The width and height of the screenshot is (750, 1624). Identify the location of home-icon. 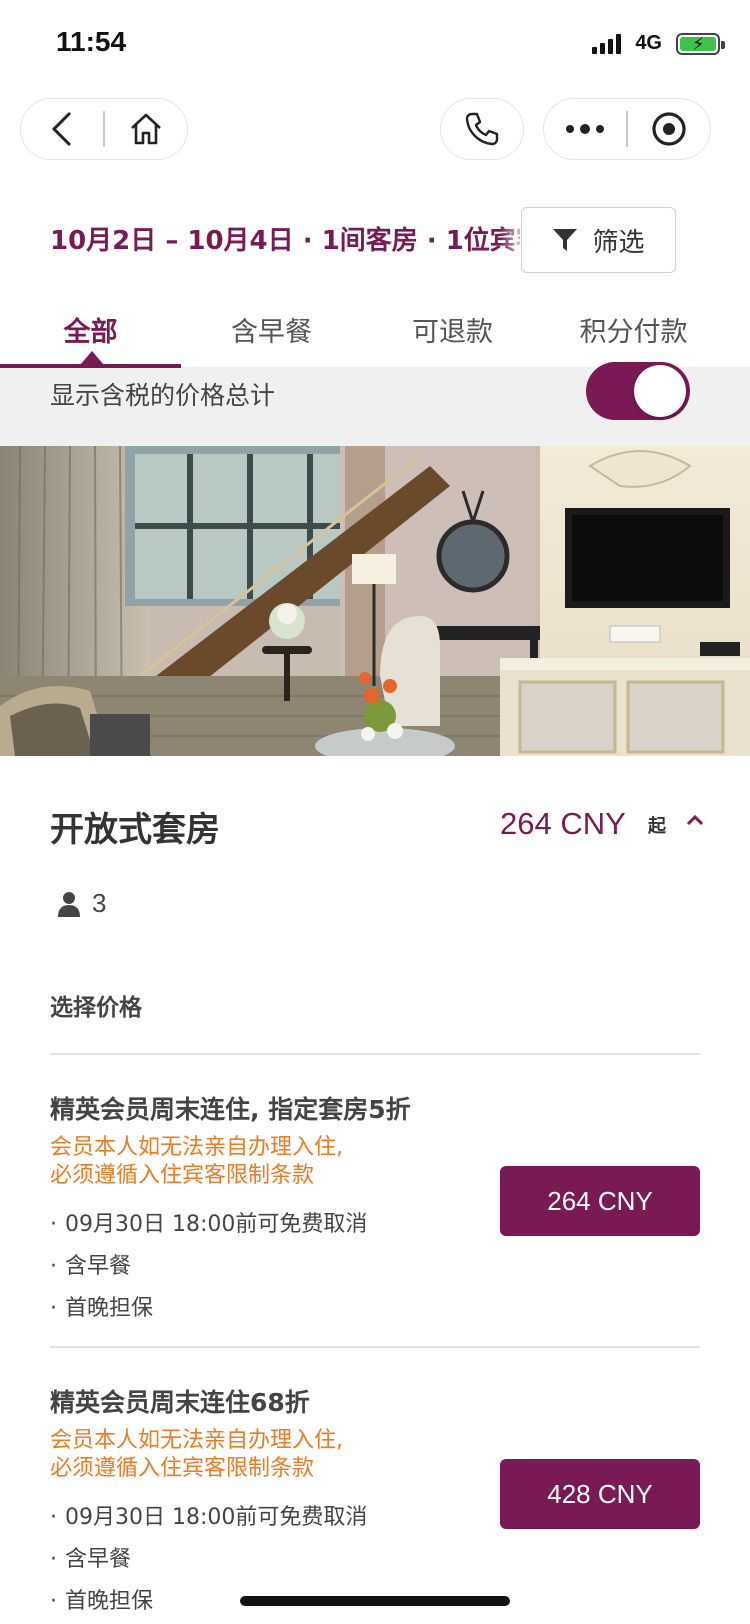
(145, 129).